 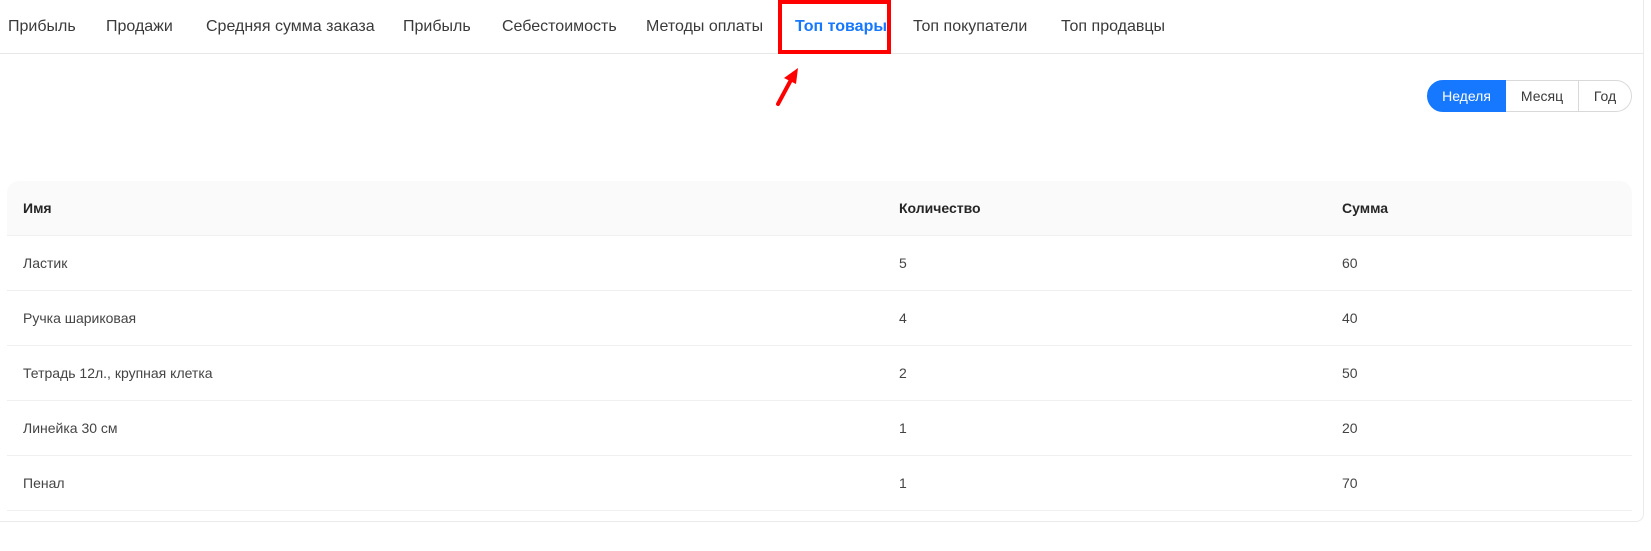 What do you see at coordinates (118, 373) in the screenshot?
I see `cell-name: Тетрадь 12л., крупная клетка` at bounding box center [118, 373].